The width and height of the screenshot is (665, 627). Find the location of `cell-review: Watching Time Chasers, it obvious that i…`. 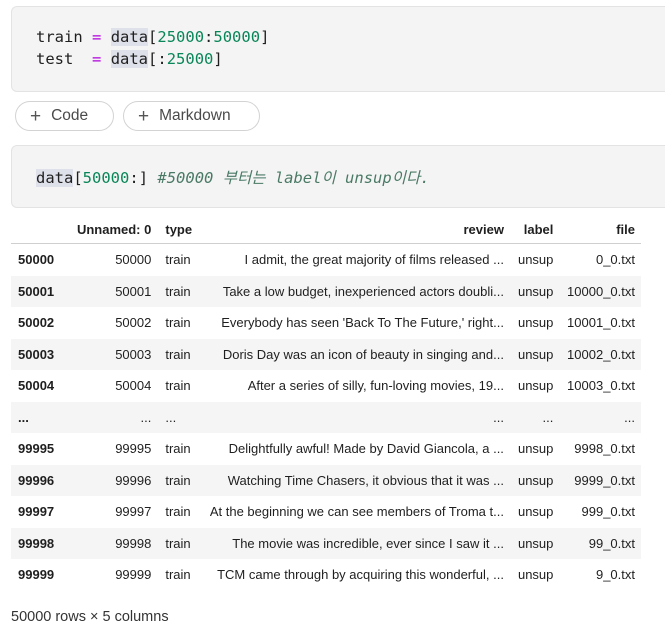

cell-review: Watching Time Chasers, it obvious that i… is located at coordinates (356, 480).